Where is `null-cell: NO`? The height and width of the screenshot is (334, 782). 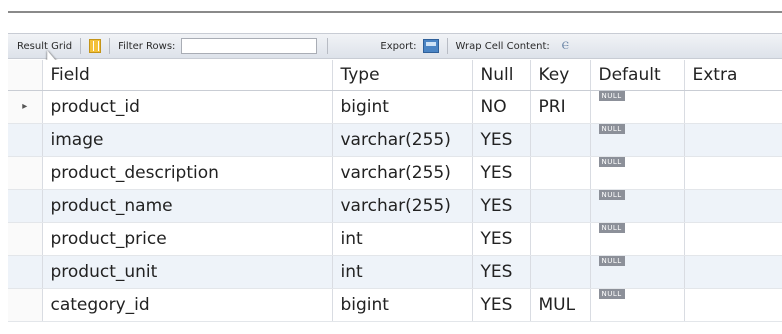
null-cell: NO is located at coordinates (501, 107).